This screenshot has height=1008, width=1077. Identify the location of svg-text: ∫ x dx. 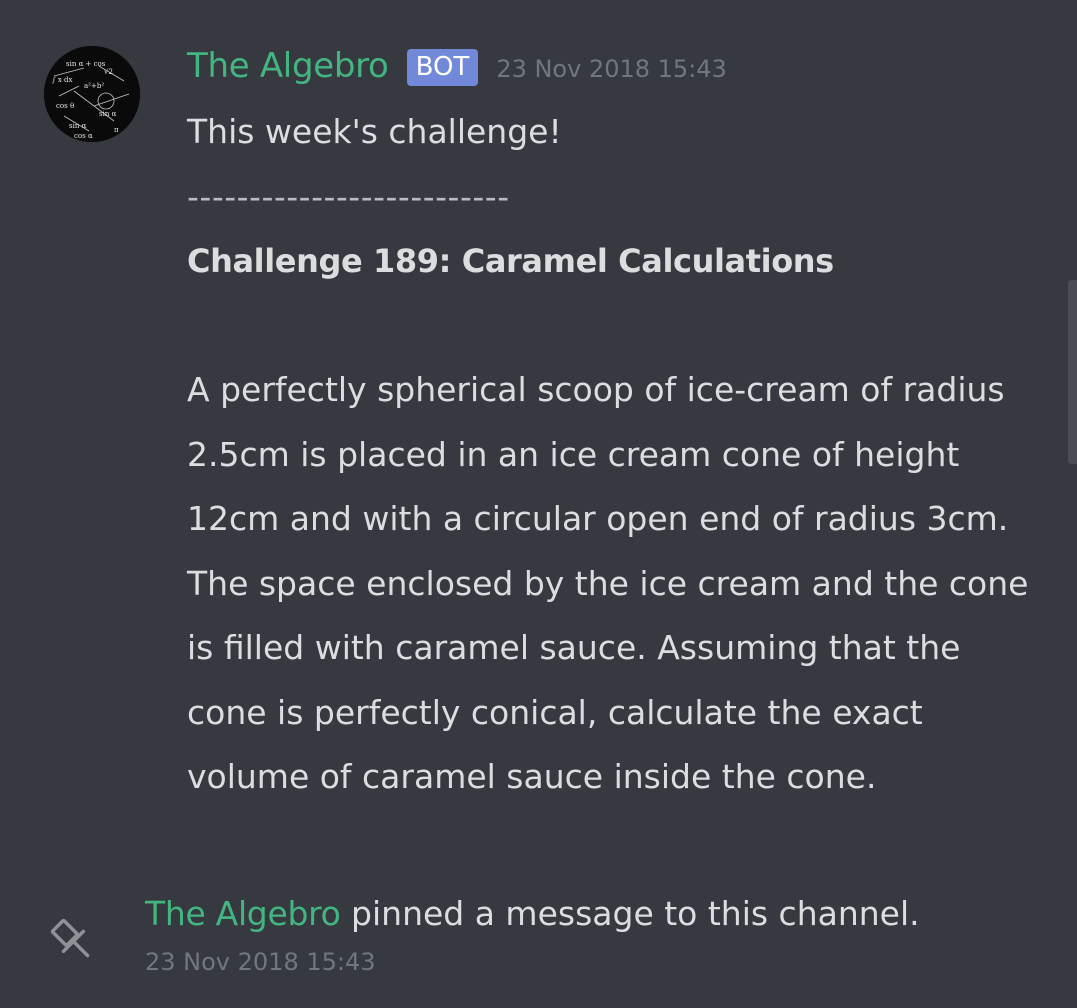
(62, 80).